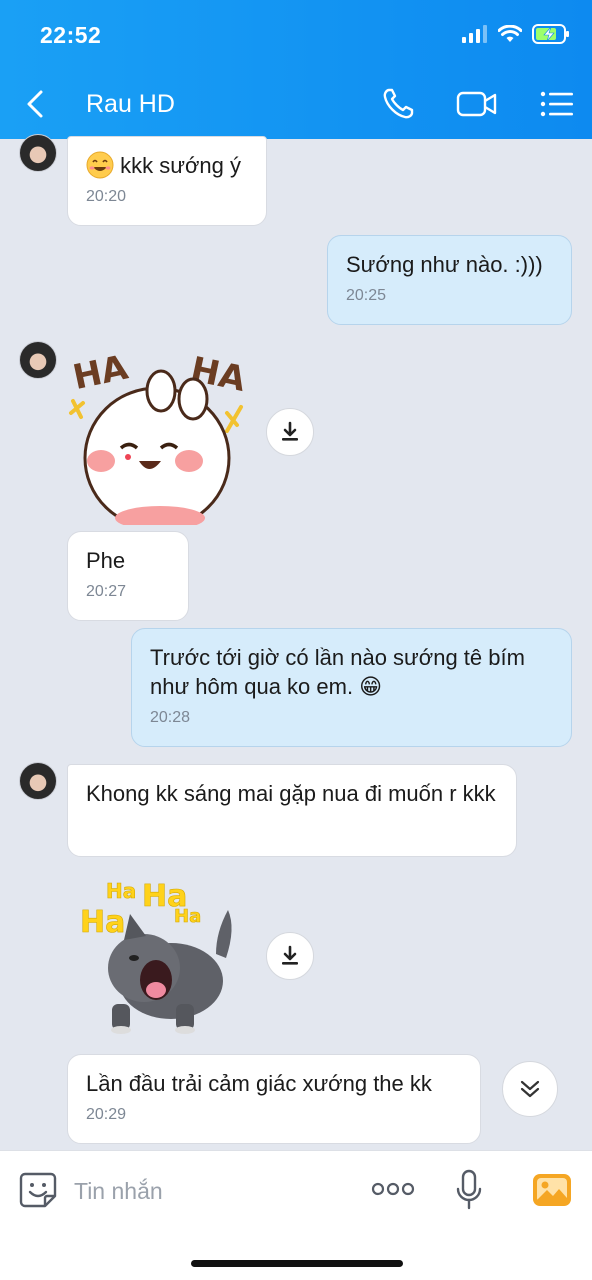 The image size is (592, 1280). I want to click on status-icons, so click(516, 34).